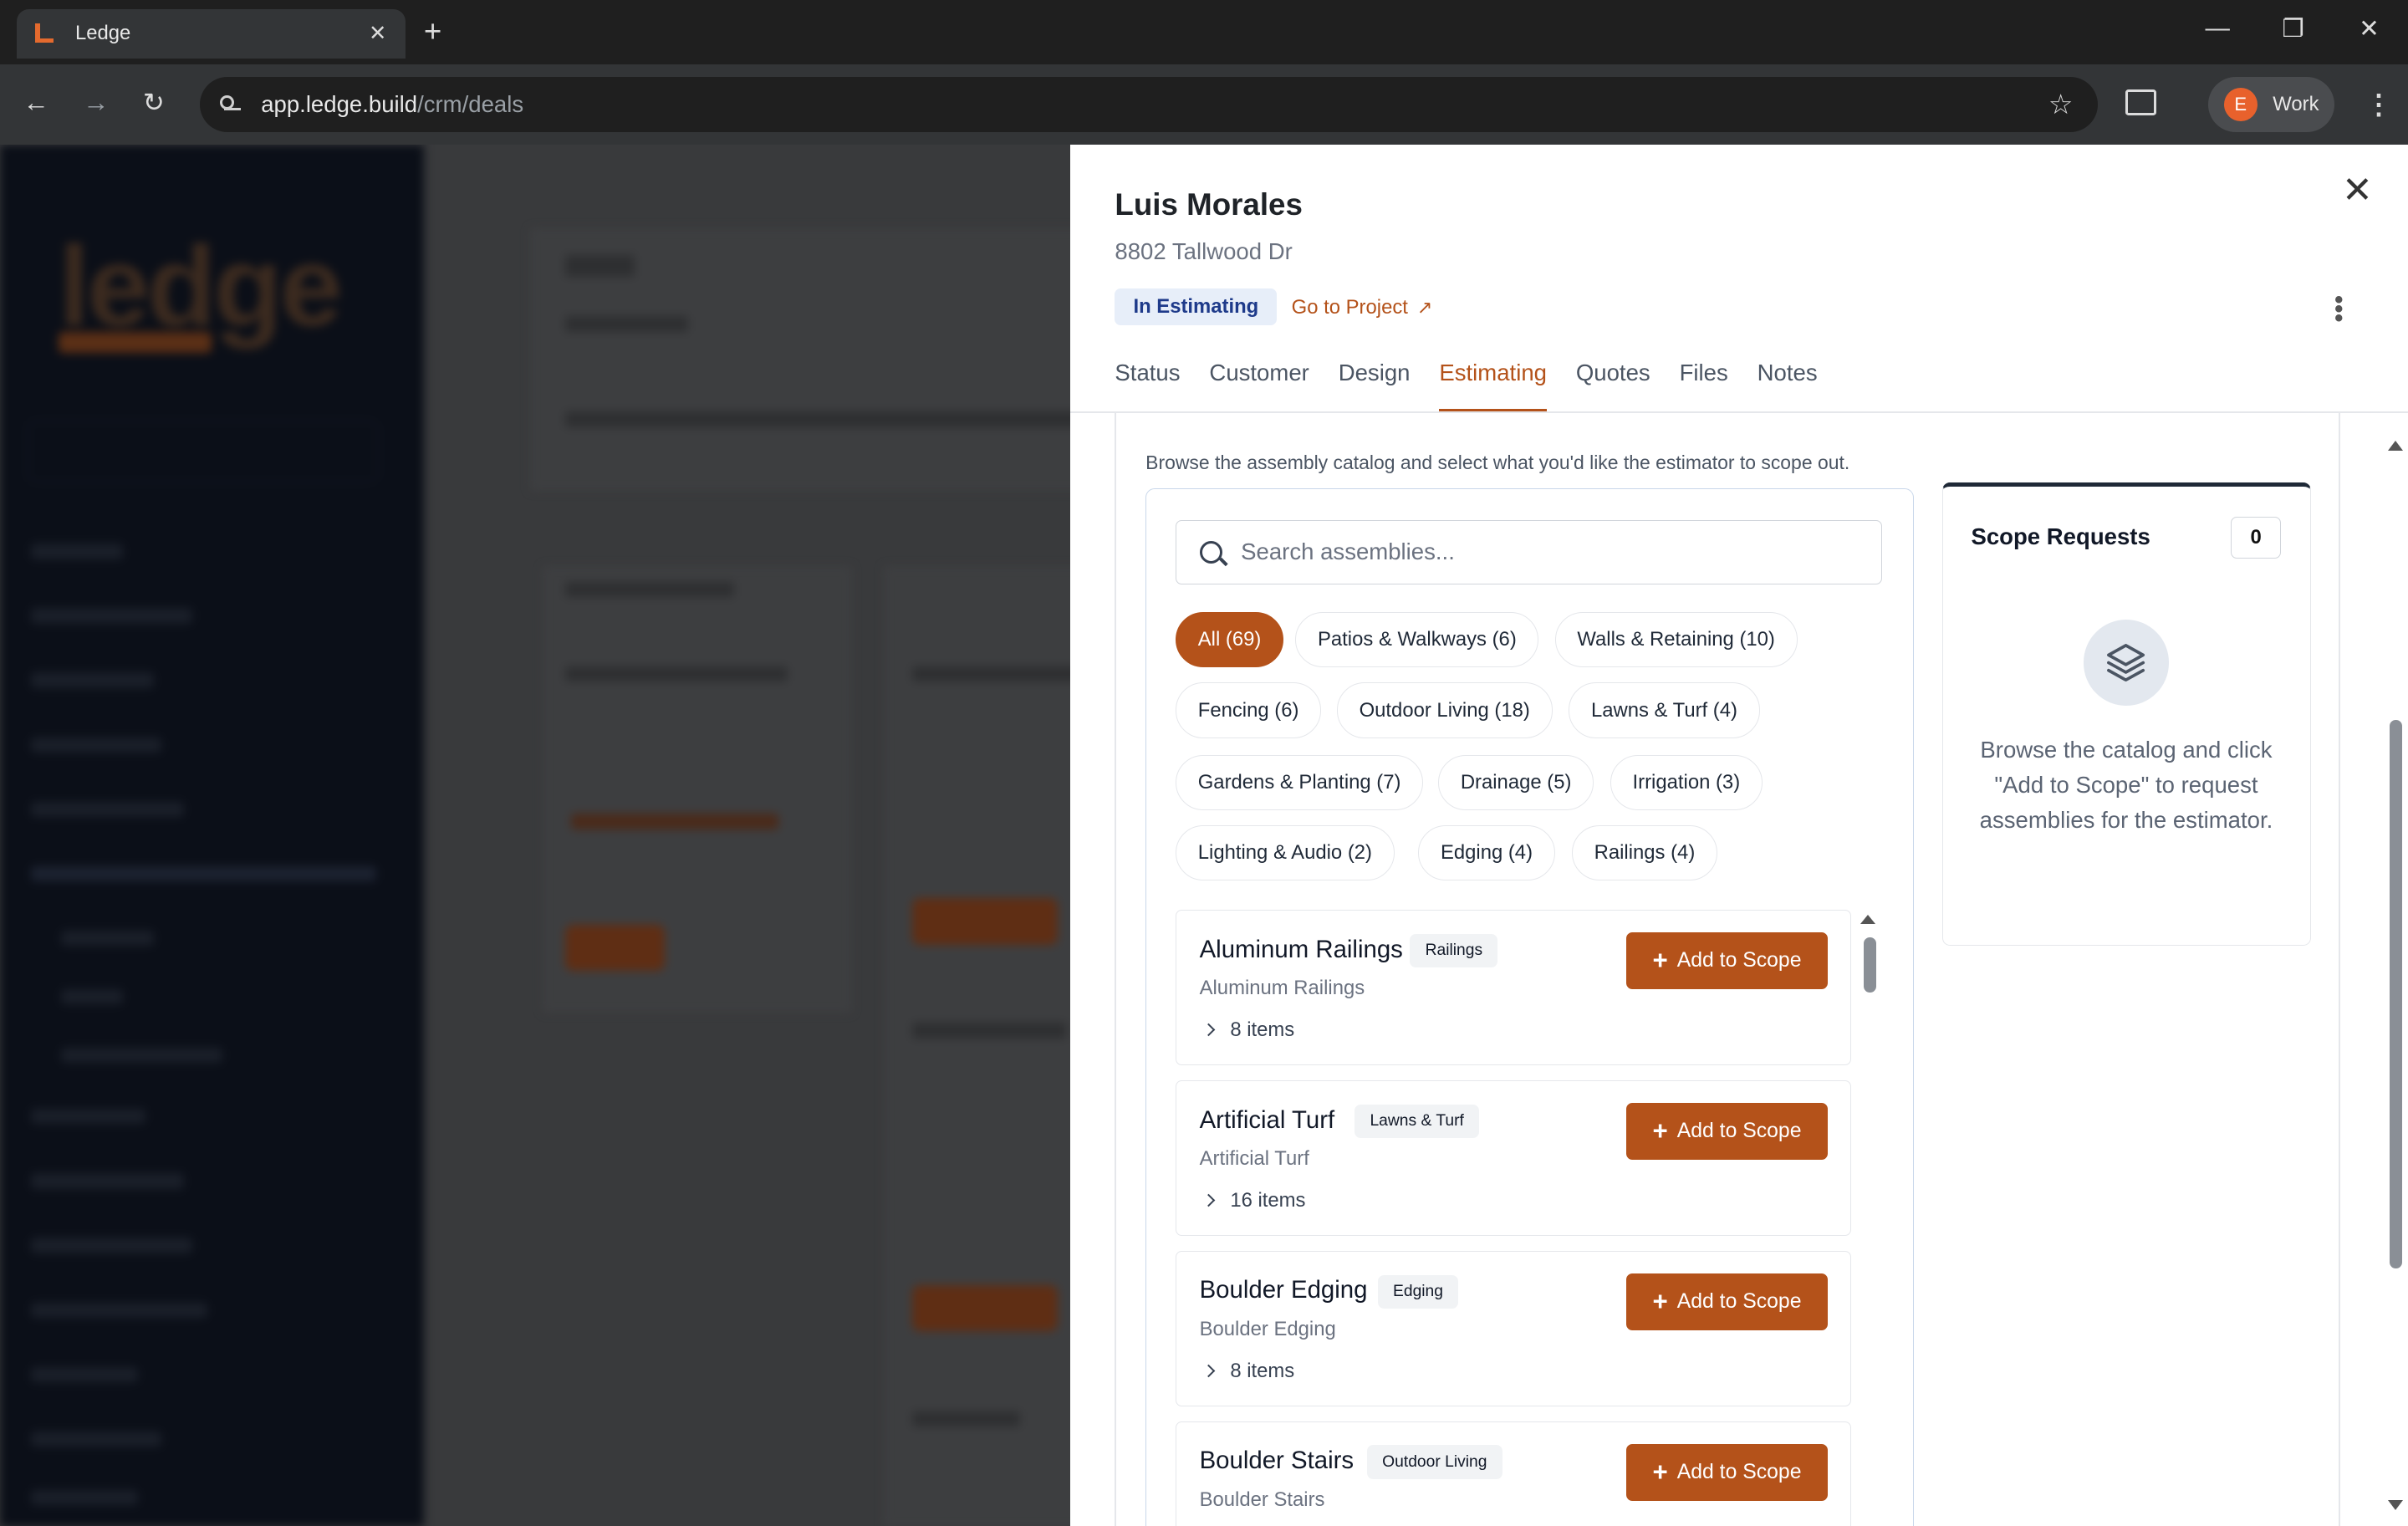  Describe the element at coordinates (2271, 104) in the screenshot. I see `profile-button: E Work` at that location.